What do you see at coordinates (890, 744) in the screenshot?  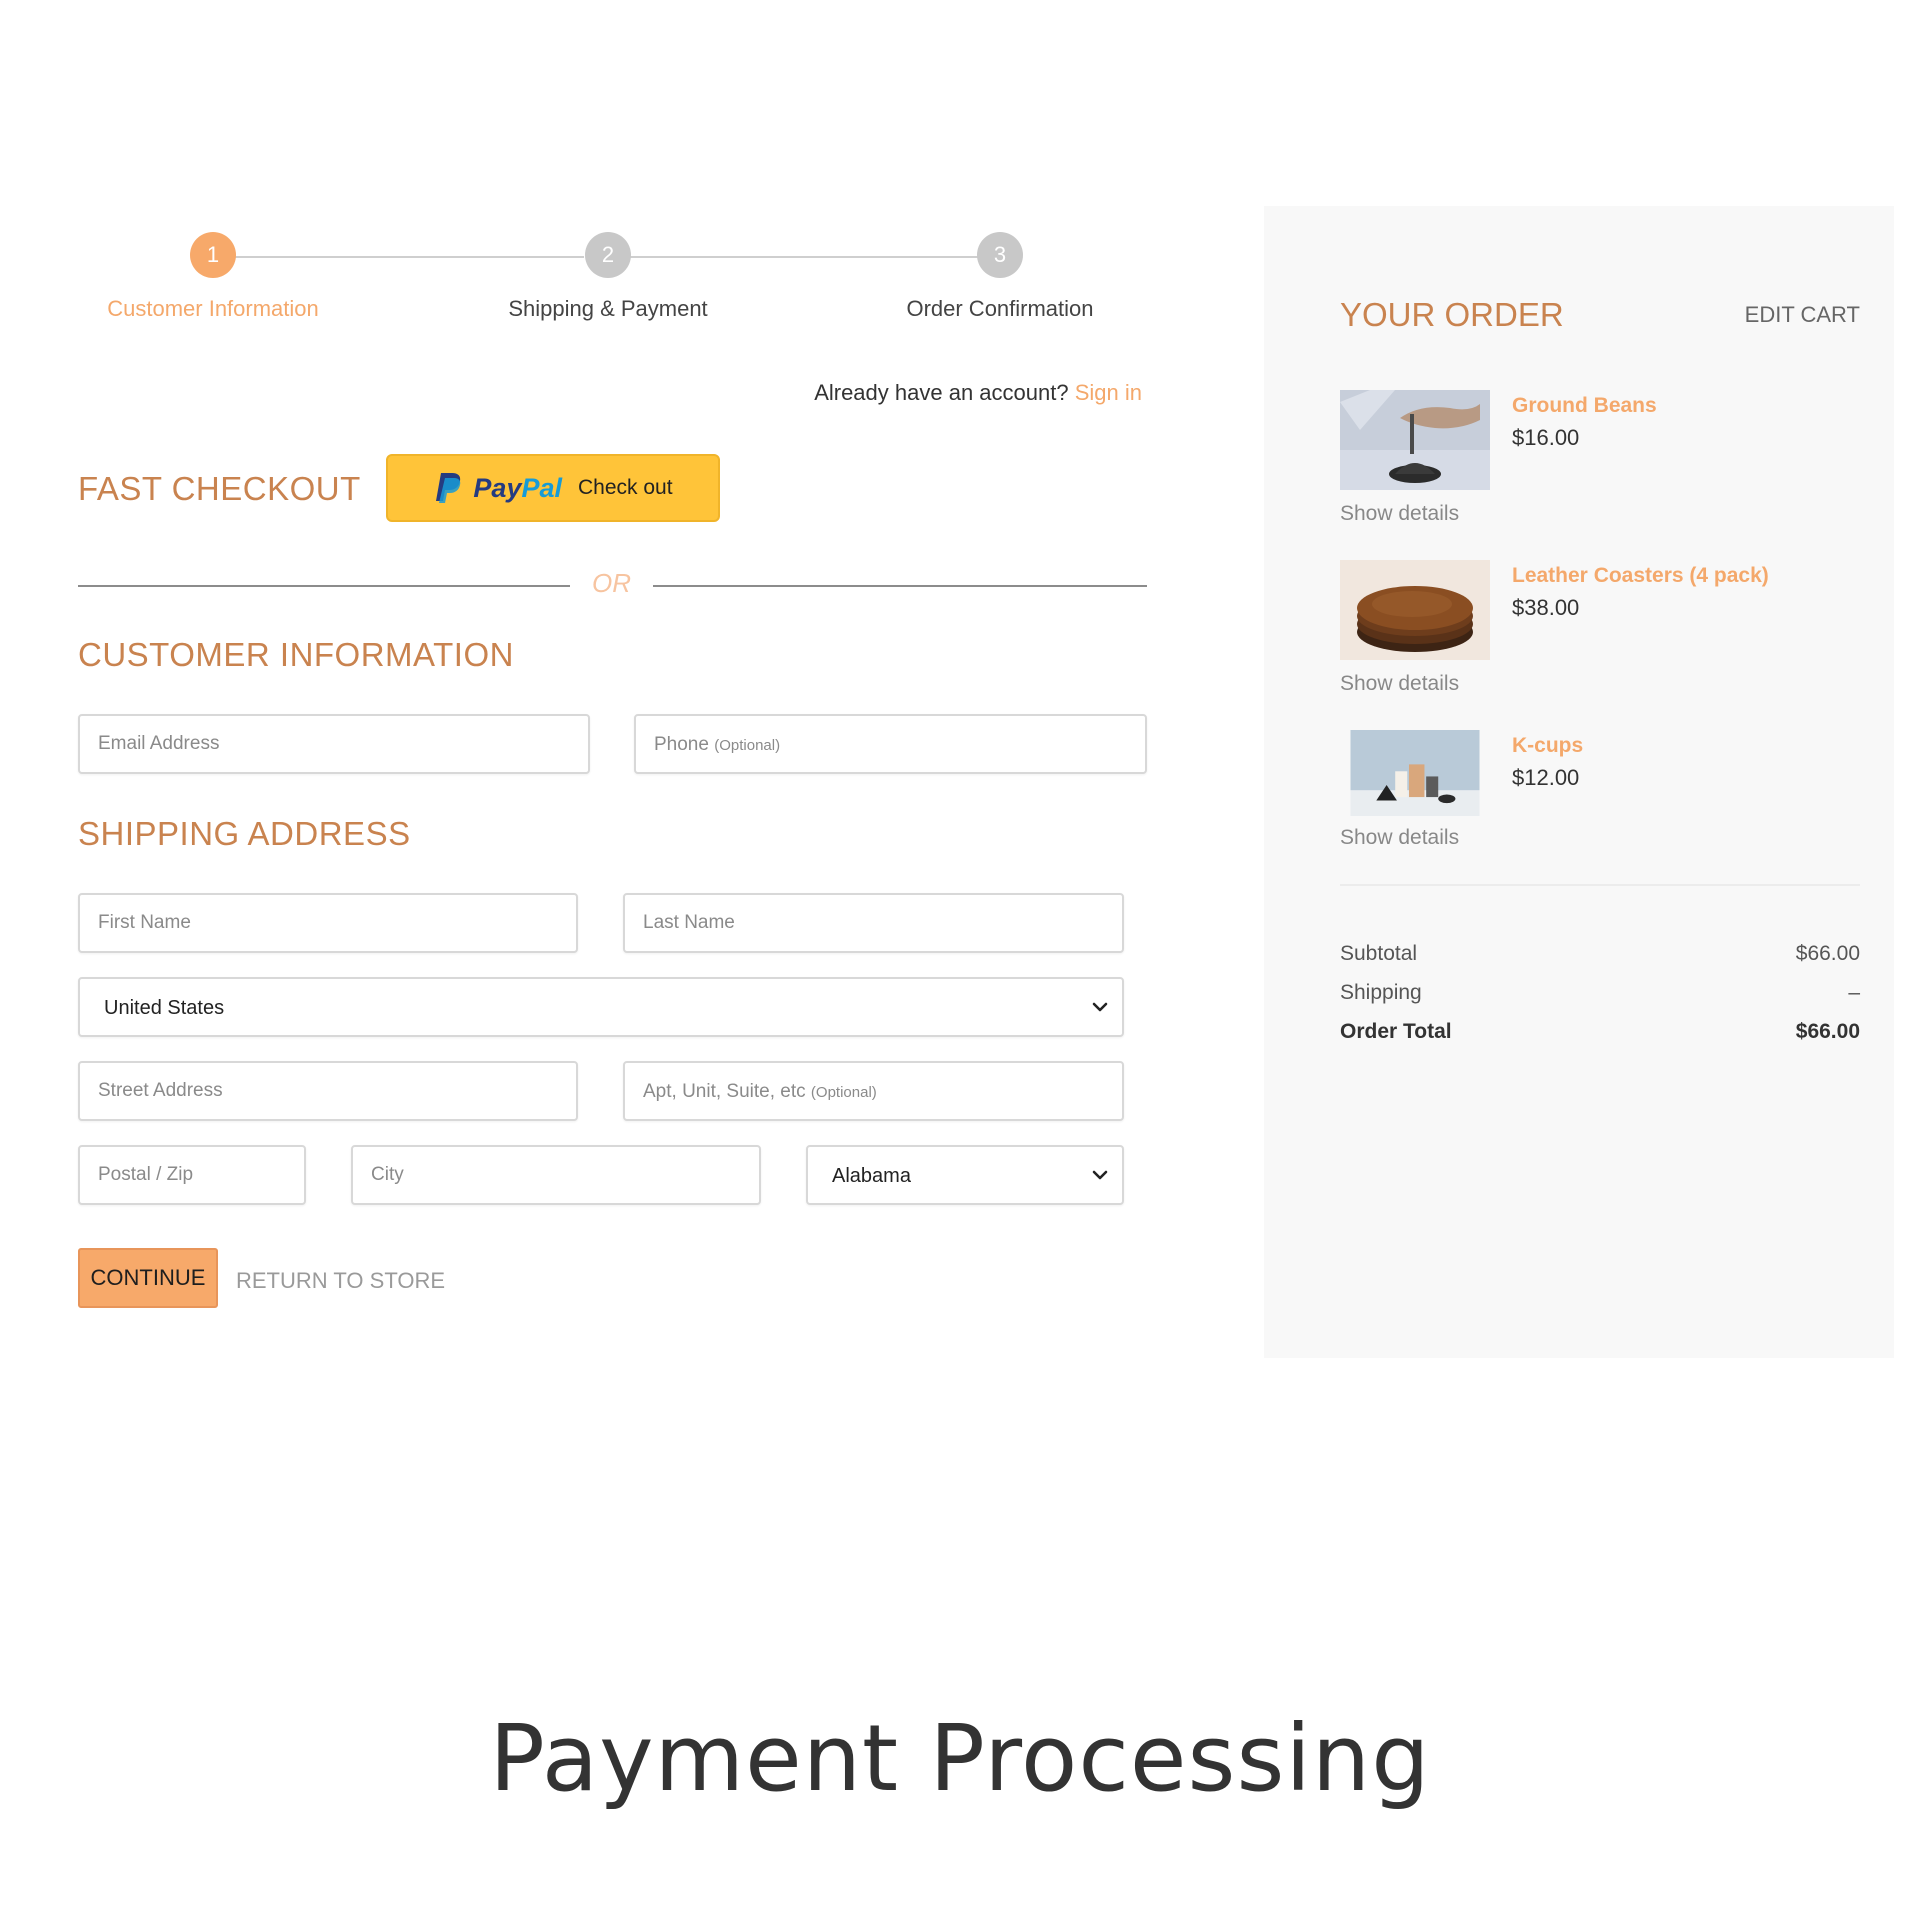 I see `phone-field: Phone (Optional)` at bounding box center [890, 744].